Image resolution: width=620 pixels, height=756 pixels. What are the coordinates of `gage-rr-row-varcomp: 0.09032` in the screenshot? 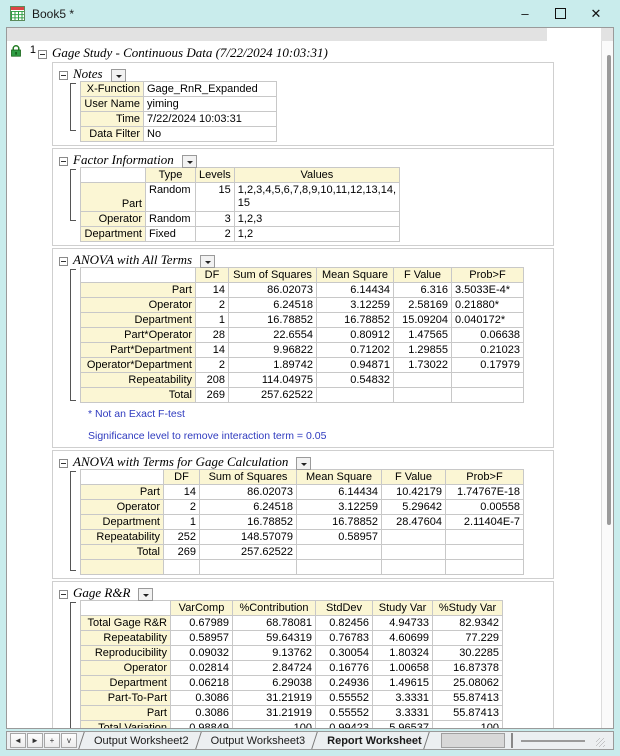 It's located at (201, 653).